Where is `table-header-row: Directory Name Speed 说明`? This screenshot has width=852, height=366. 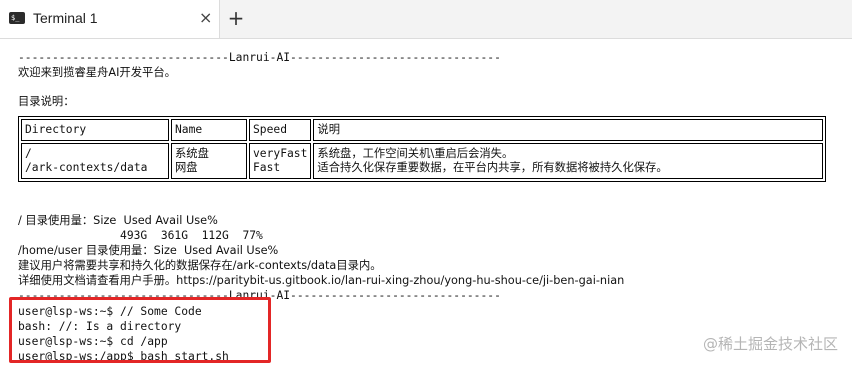
table-header-row: Directory Name Speed 说明 is located at coordinates (422, 130).